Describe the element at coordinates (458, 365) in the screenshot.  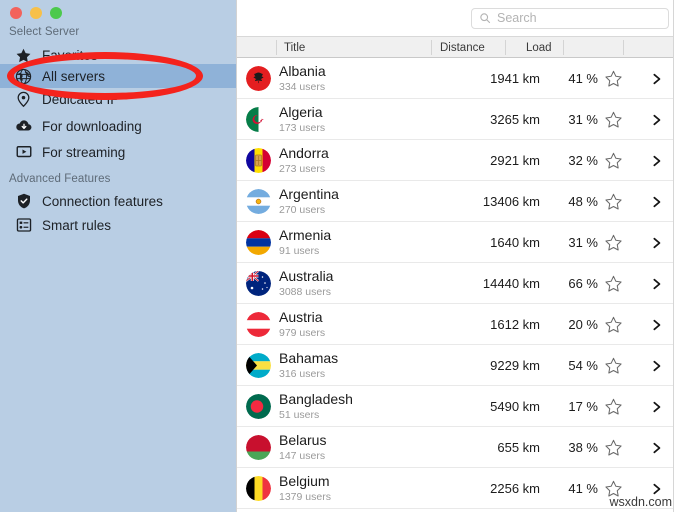
I see `table-row: Bahamas 316 users 9229 km 54 %` at that location.